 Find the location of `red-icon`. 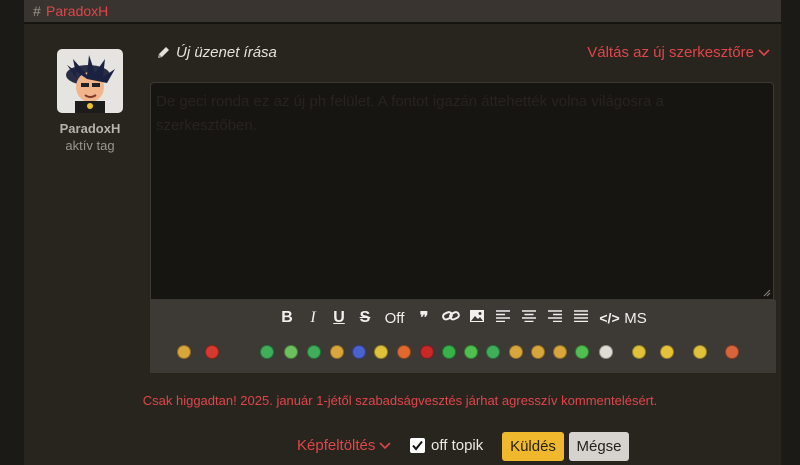

red-icon is located at coordinates (427, 352).